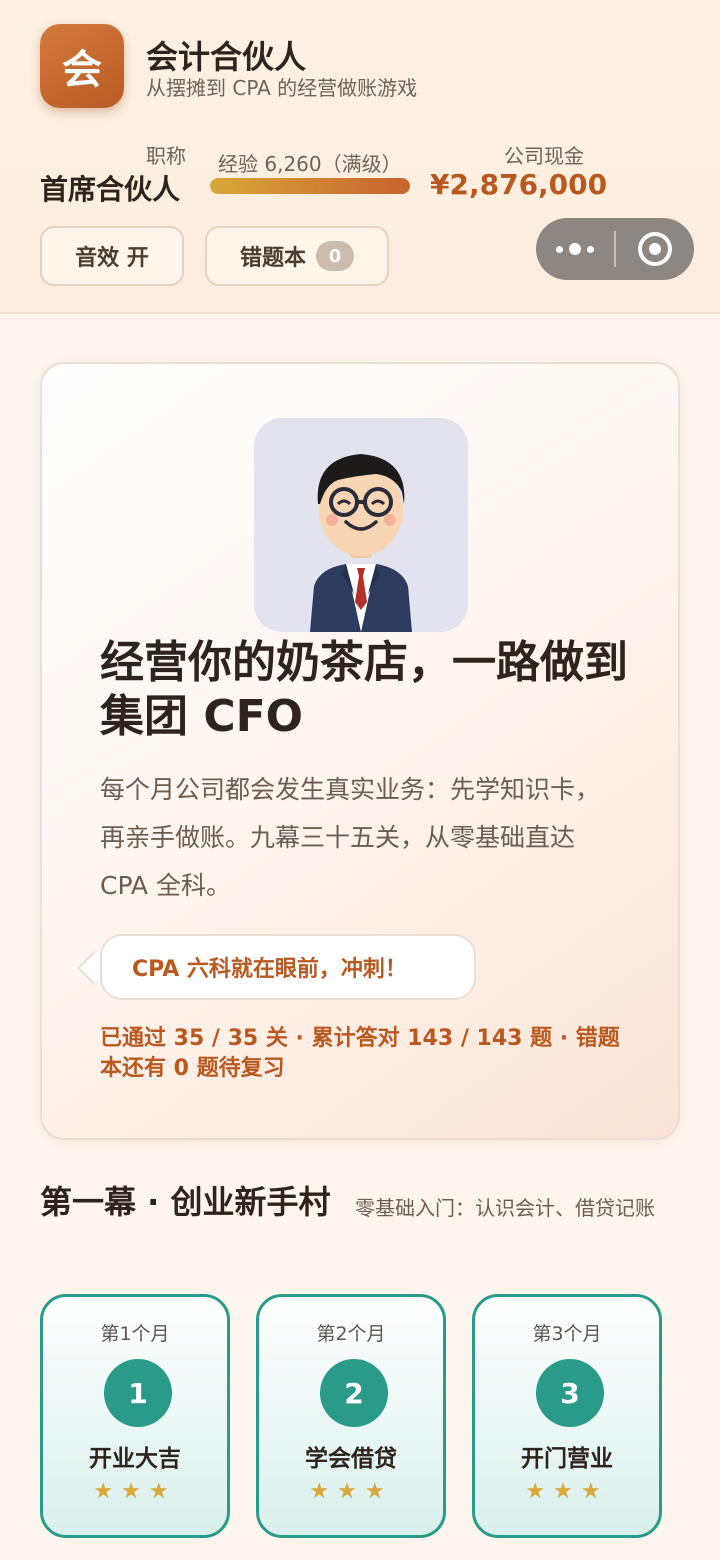 Image resolution: width=720 pixels, height=1560 pixels. What do you see at coordinates (655, 249) in the screenshot?
I see `close-miniapp-icon` at bounding box center [655, 249].